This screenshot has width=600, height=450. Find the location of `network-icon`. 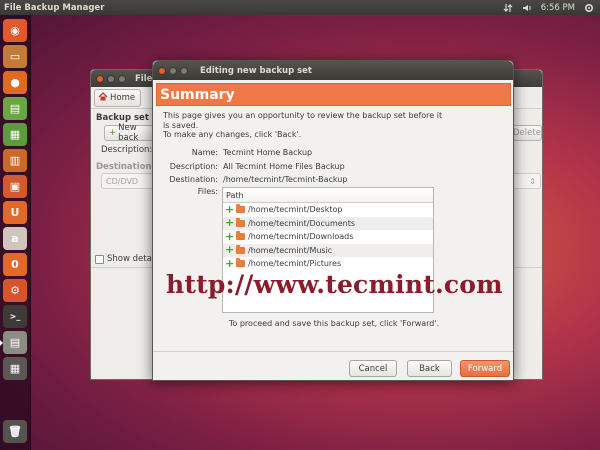

network-icon is located at coordinates (508, 8).